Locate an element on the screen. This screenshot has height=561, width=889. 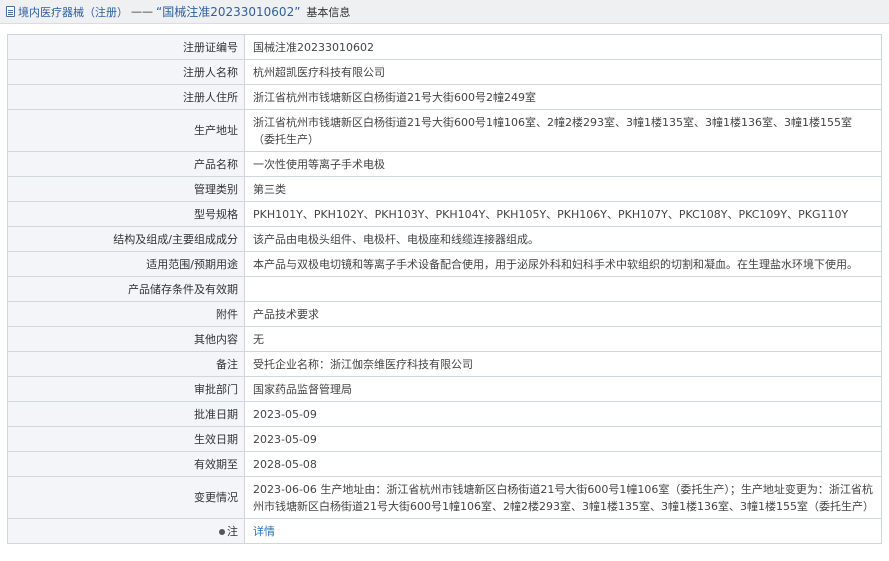
field-label: 产品储存条件及有效期 is located at coordinates (126, 289).